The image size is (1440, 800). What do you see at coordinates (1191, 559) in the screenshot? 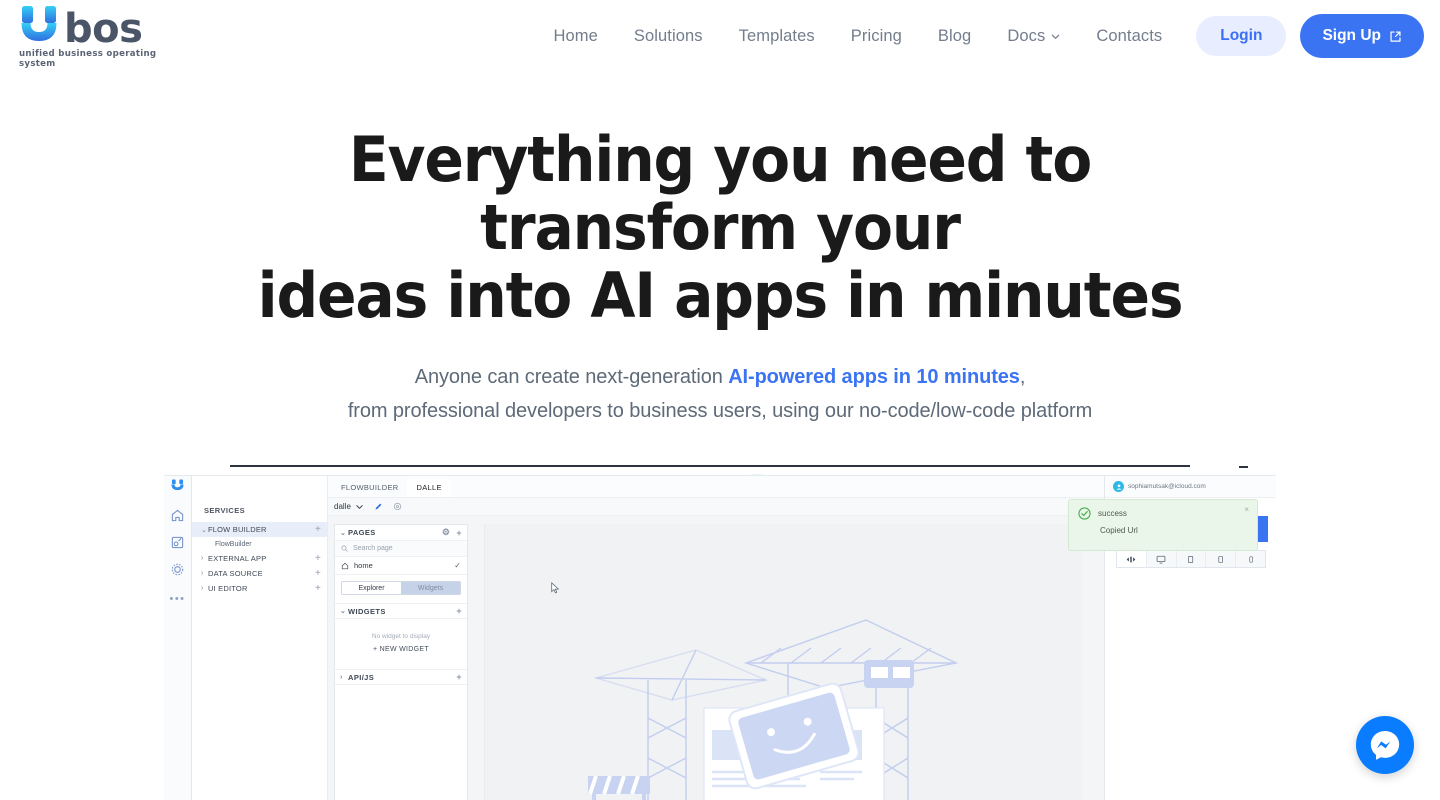
I see `tablet-icon` at bounding box center [1191, 559].